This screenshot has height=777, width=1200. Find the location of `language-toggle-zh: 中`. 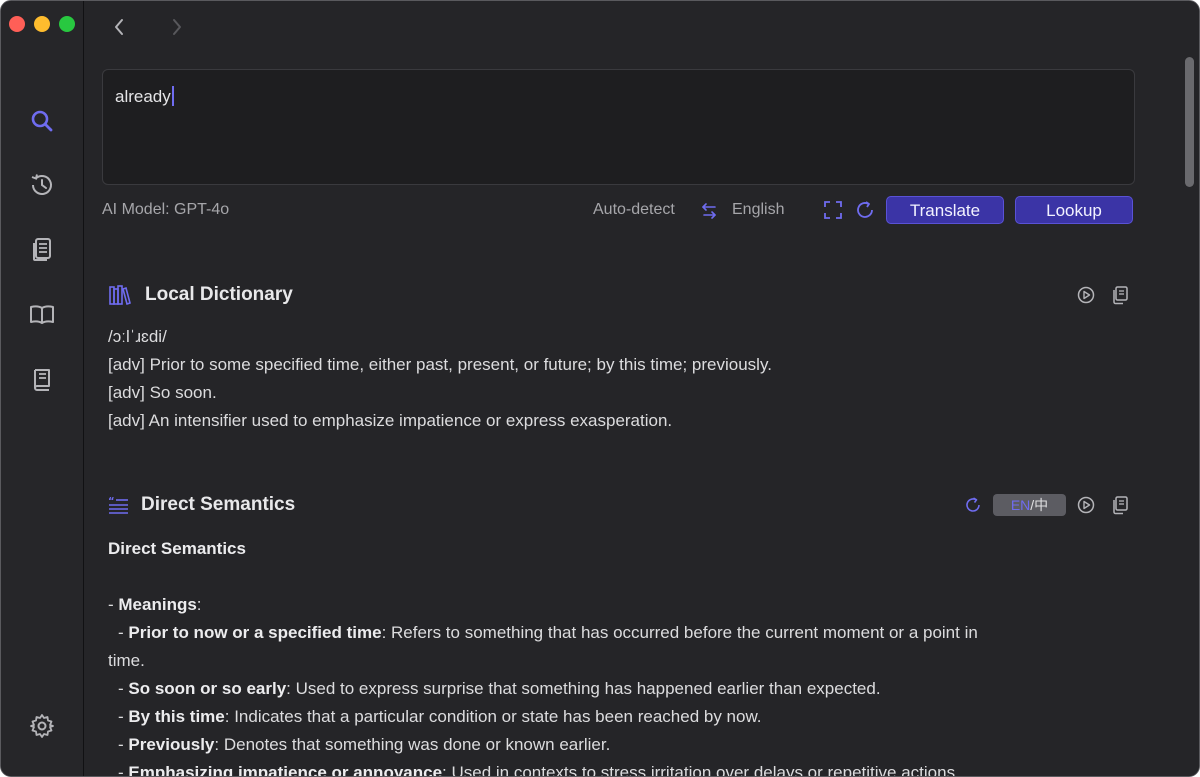

language-toggle-zh: 中 is located at coordinates (1041, 505).